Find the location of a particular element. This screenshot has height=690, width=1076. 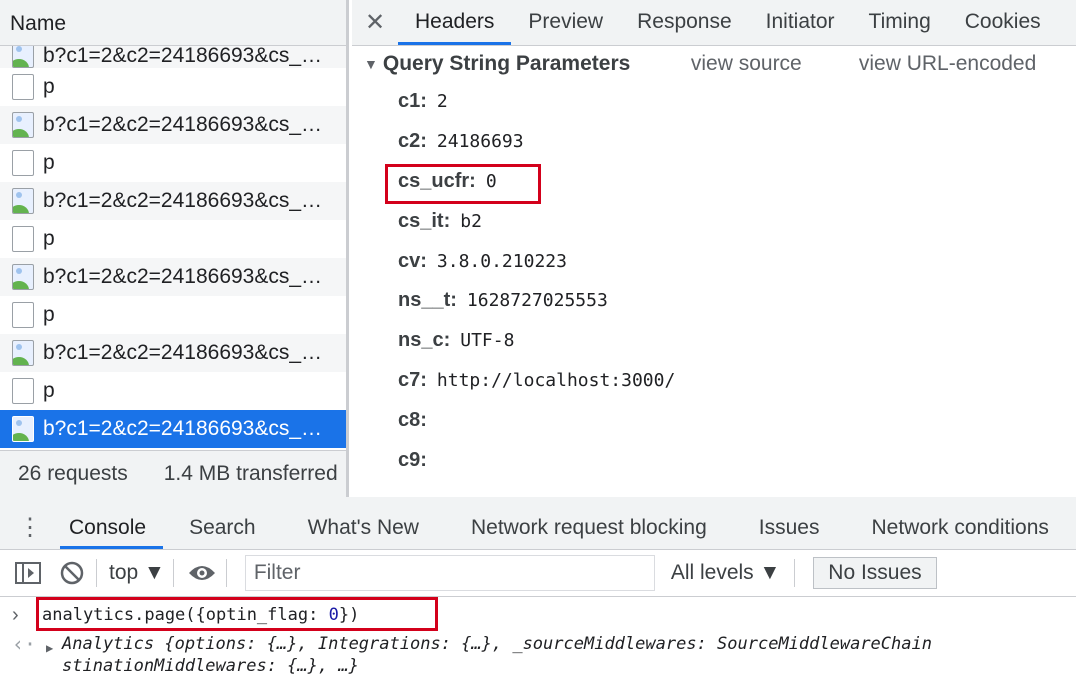

console-toolbar: top ▼ All levels ▼ No Issues is located at coordinates (538, 573).